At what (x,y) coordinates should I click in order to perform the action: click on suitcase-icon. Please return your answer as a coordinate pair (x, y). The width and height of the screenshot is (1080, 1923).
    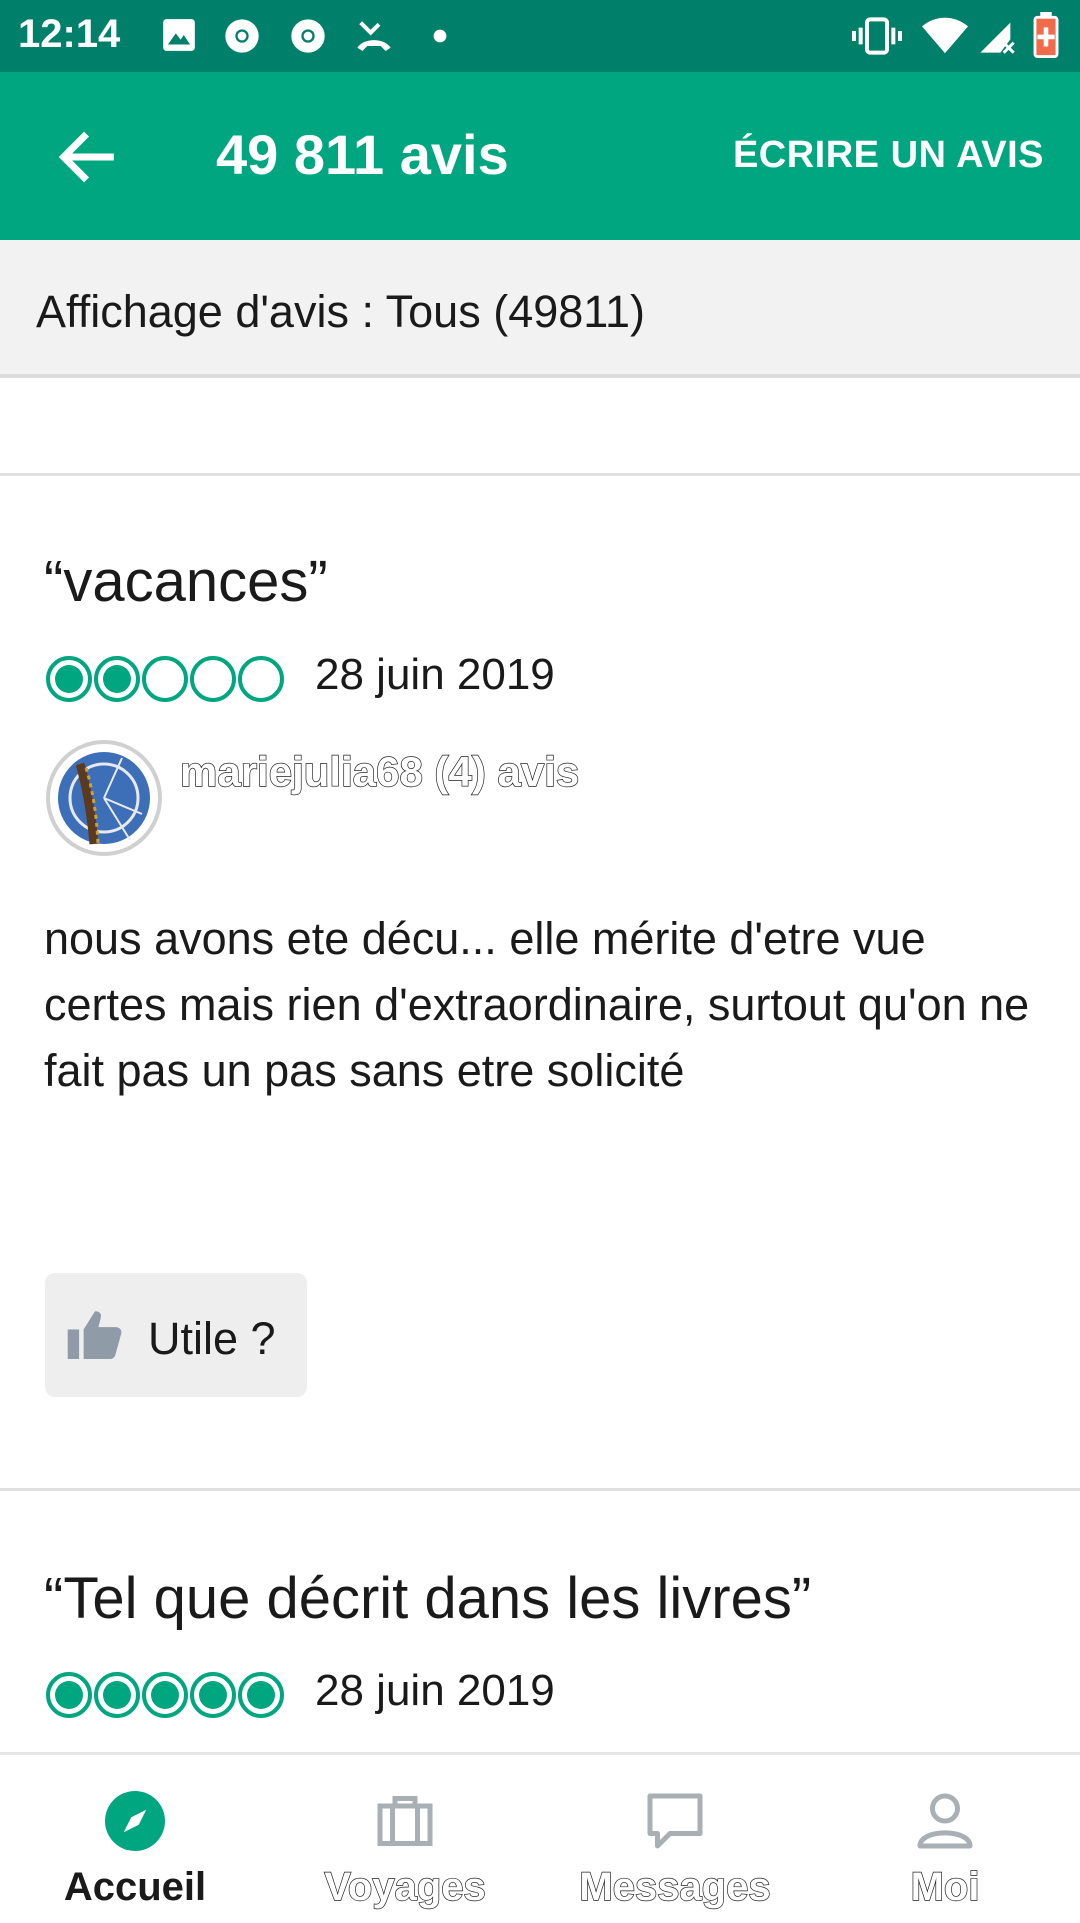
    Looking at the image, I should click on (405, 1821).